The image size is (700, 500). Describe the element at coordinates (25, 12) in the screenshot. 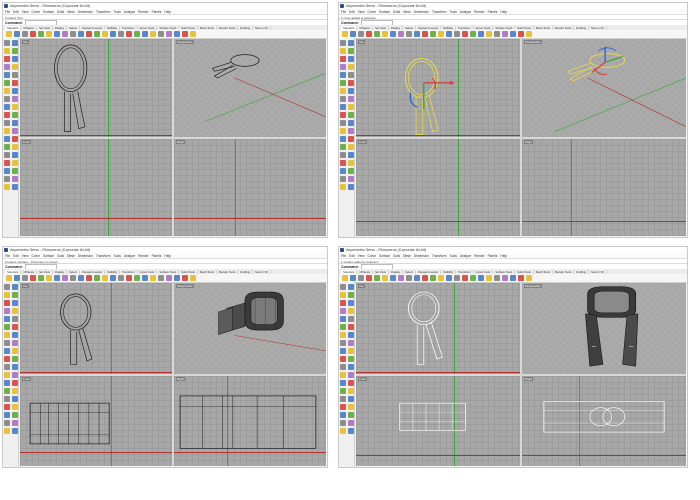

I see `menu-view: View` at that location.